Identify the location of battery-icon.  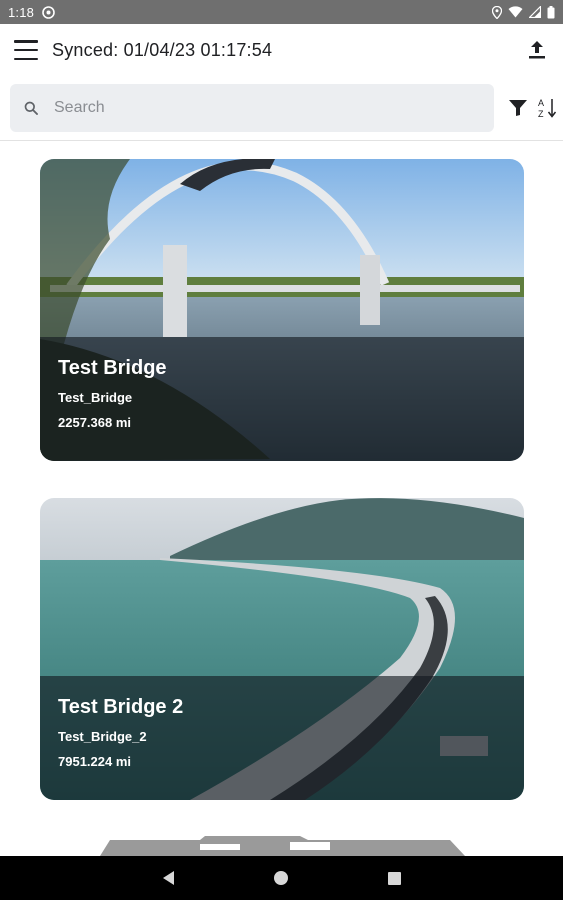
(551, 11).